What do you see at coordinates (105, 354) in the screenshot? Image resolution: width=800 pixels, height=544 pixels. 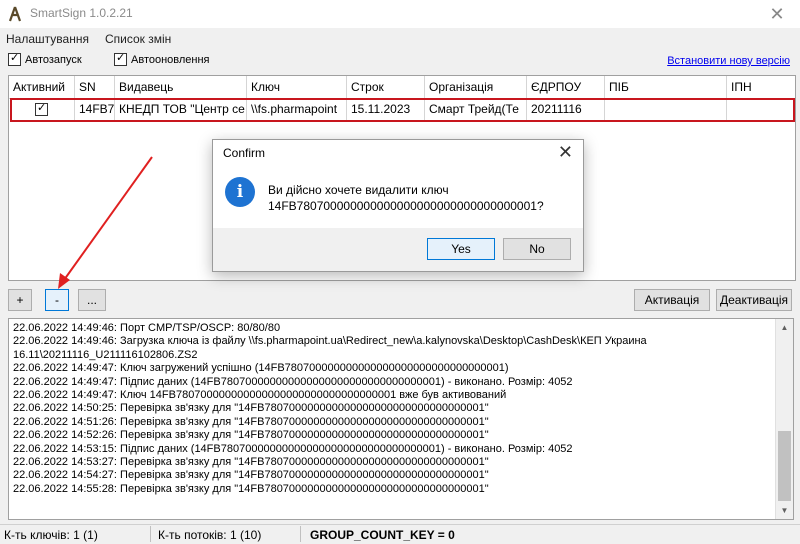 I see `log-line: 16.11\20211116_U211116102806.ZS2` at bounding box center [105, 354].